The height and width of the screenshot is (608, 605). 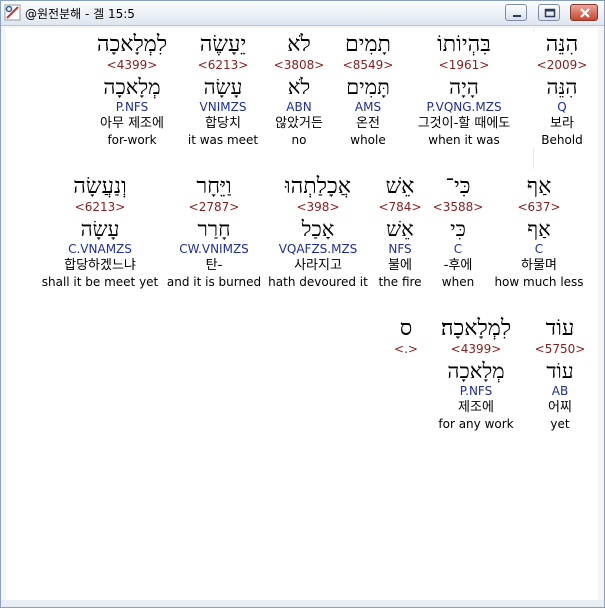 What do you see at coordinates (562, 123) in the screenshot?
I see `korean-gloss: 보라` at bounding box center [562, 123].